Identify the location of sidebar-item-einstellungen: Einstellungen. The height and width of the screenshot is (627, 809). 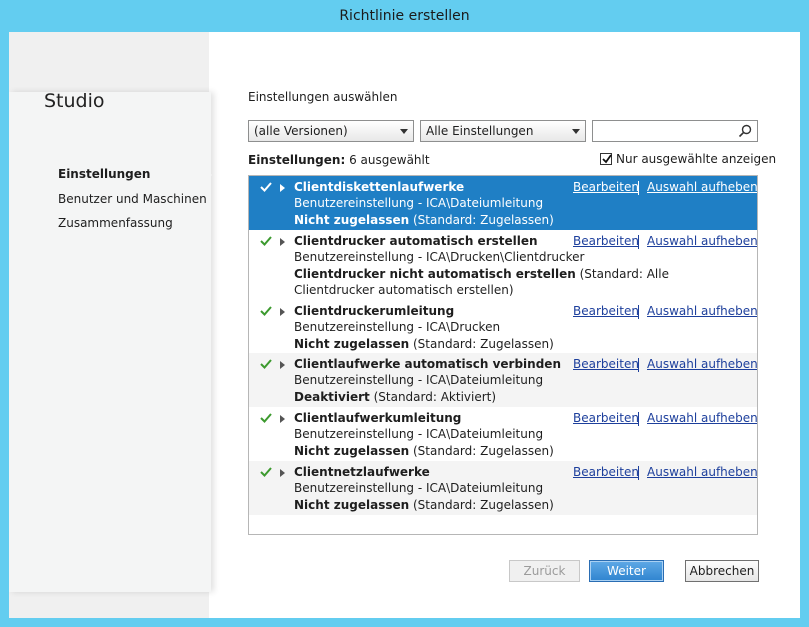
(104, 174).